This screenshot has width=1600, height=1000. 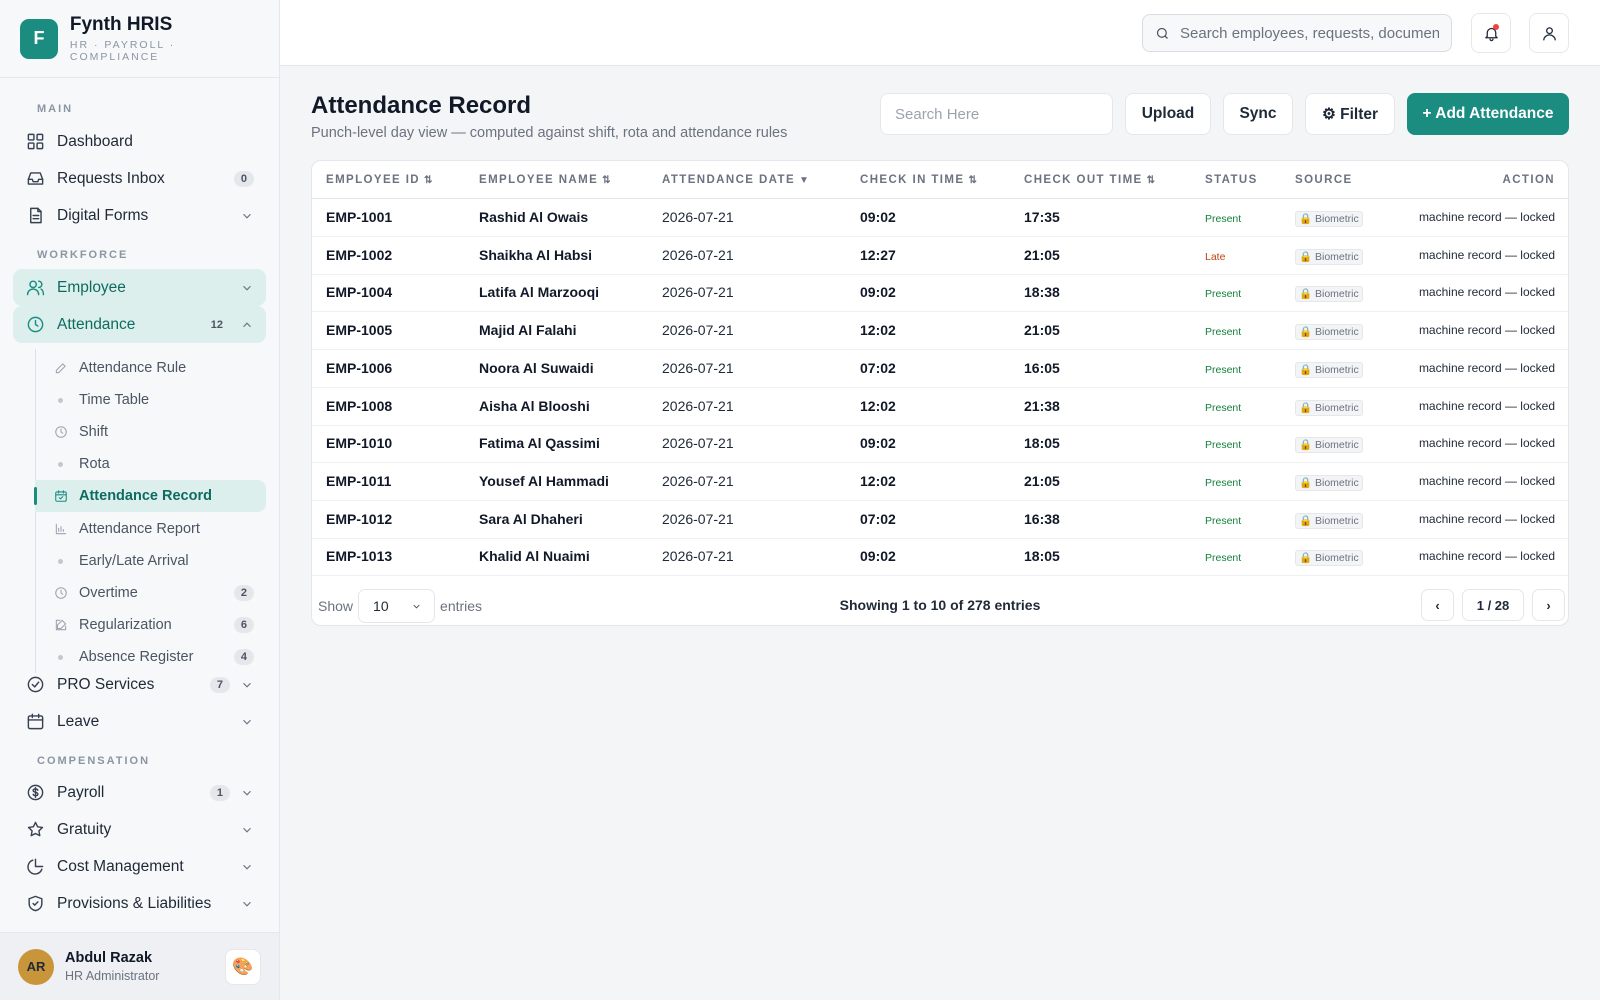 I want to click on sidebar-subitem-regularization: Regularization 6, so click(x=150, y=625).